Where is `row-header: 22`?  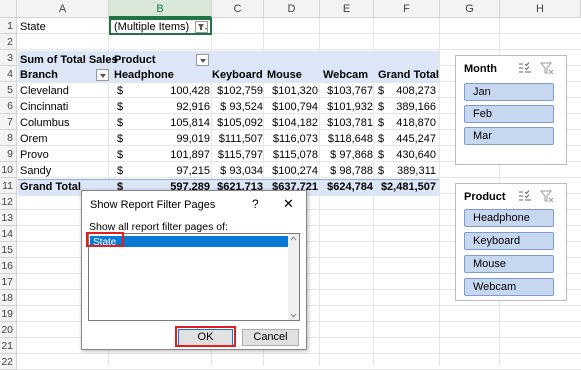 row-header: 22 is located at coordinates (8, 362).